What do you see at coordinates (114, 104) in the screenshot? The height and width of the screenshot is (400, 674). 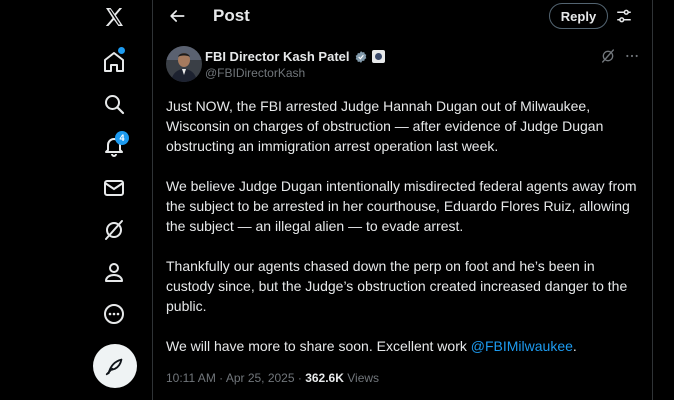 I see `explore-icon` at bounding box center [114, 104].